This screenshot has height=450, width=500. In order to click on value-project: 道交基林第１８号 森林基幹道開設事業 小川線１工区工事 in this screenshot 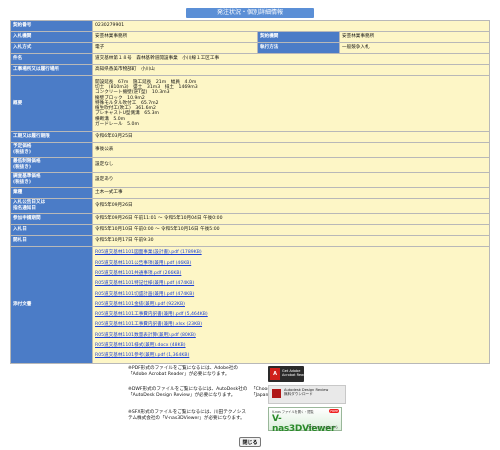, I will do `click(291, 59)`.